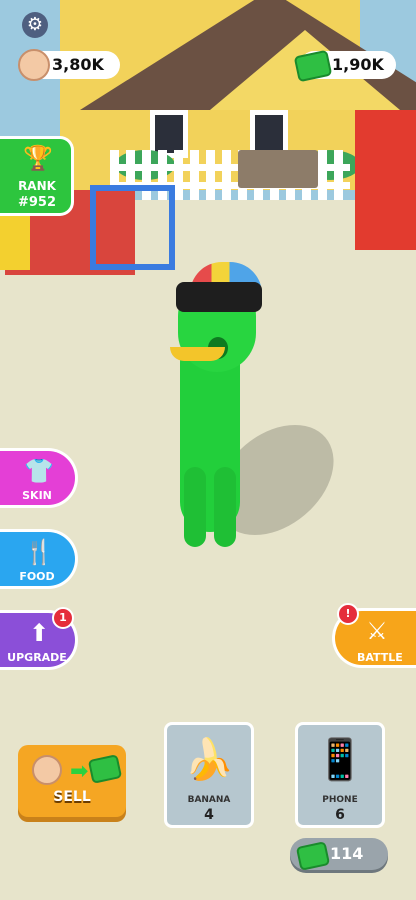 The image size is (416, 900). I want to click on rank-value: #952, so click(37, 202).